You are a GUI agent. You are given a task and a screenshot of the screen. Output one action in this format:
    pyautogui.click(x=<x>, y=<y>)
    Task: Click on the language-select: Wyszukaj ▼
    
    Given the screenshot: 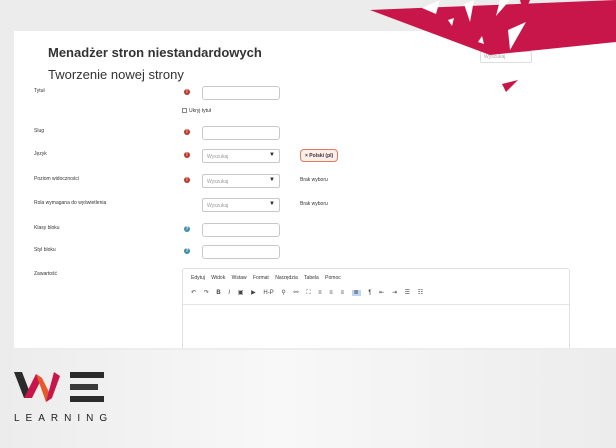 What is the action you would take?
    pyautogui.click(x=241, y=156)
    